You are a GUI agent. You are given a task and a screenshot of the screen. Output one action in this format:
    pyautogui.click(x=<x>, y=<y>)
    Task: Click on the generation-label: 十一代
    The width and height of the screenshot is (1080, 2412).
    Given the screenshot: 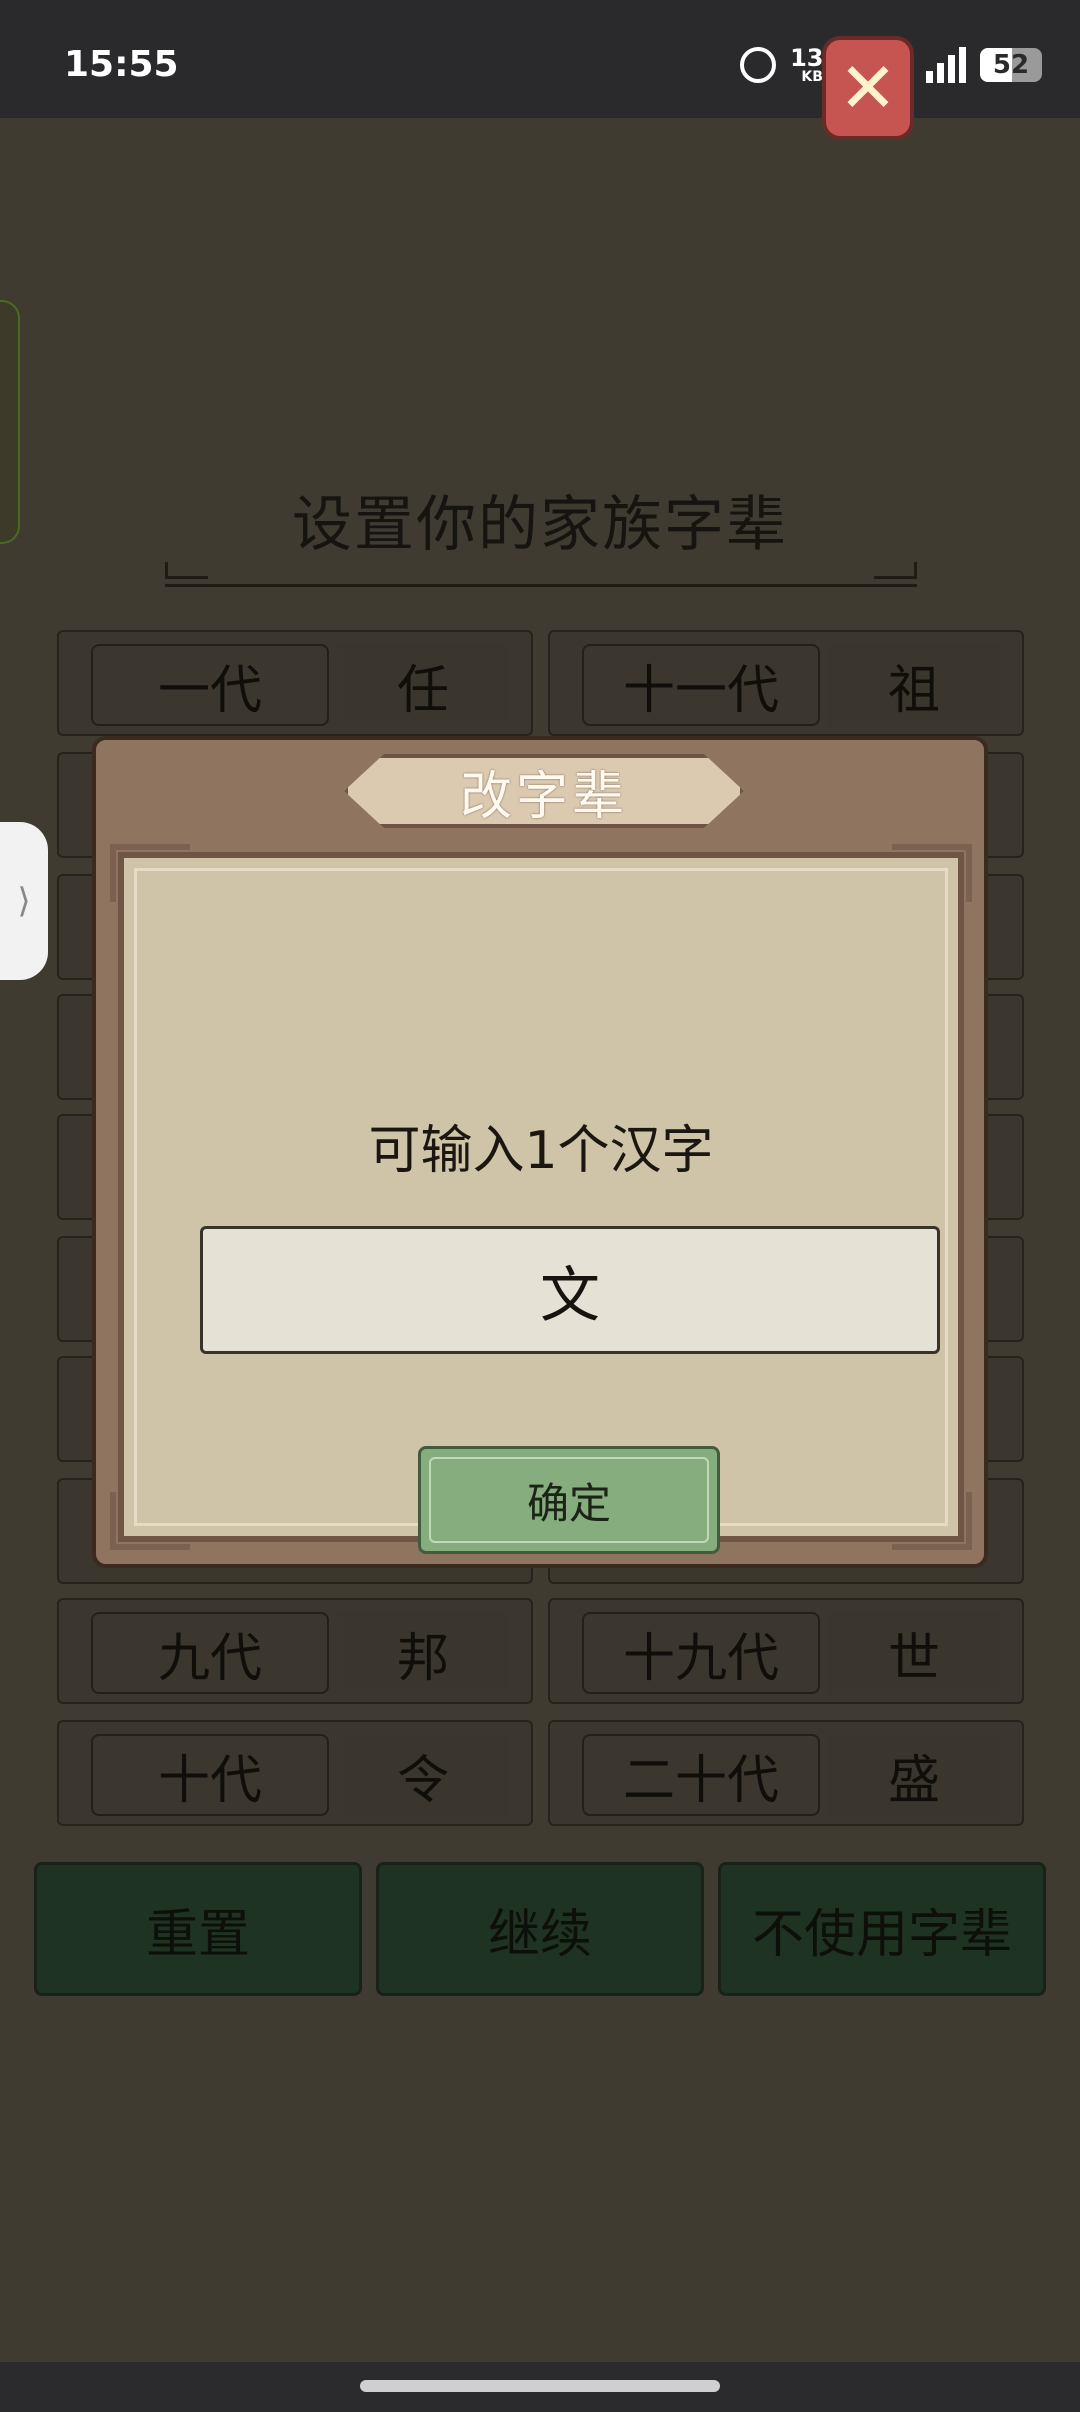 What is the action you would take?
    pyautogui.click(x=701, y=685)
    